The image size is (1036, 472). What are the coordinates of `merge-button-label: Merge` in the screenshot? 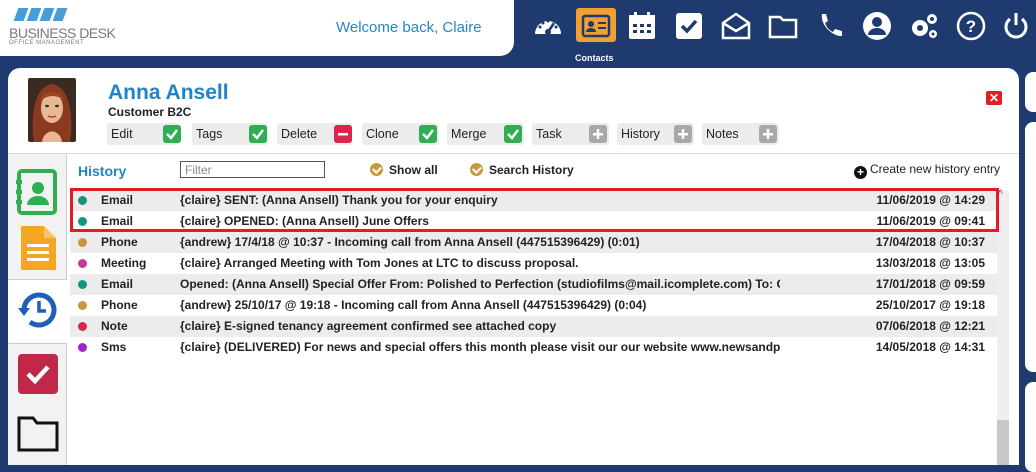 It's located at (469, 134).